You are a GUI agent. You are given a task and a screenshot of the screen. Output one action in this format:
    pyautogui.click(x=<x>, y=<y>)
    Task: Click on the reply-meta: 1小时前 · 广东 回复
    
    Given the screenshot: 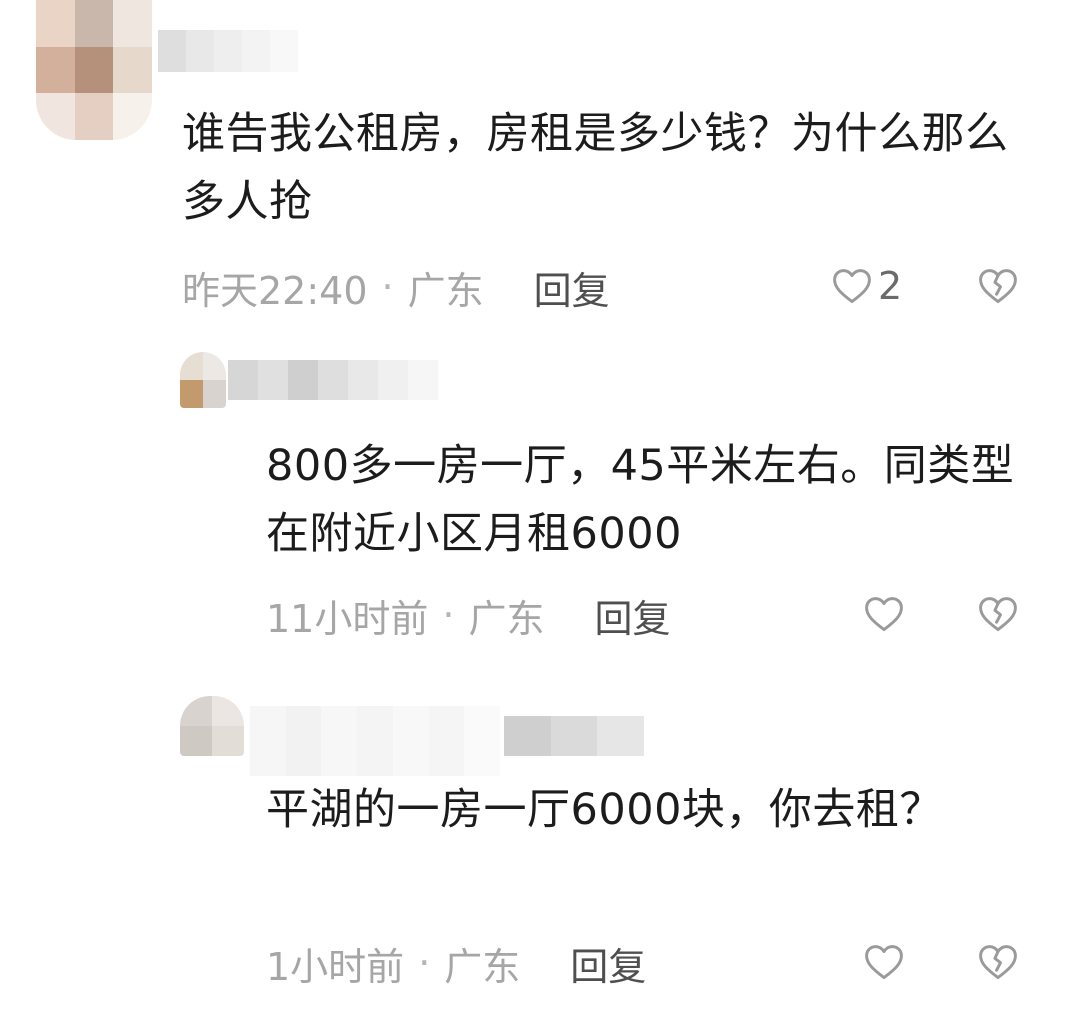 What is the action you would take?
    pyautogui.click(x=456, y=963)
    